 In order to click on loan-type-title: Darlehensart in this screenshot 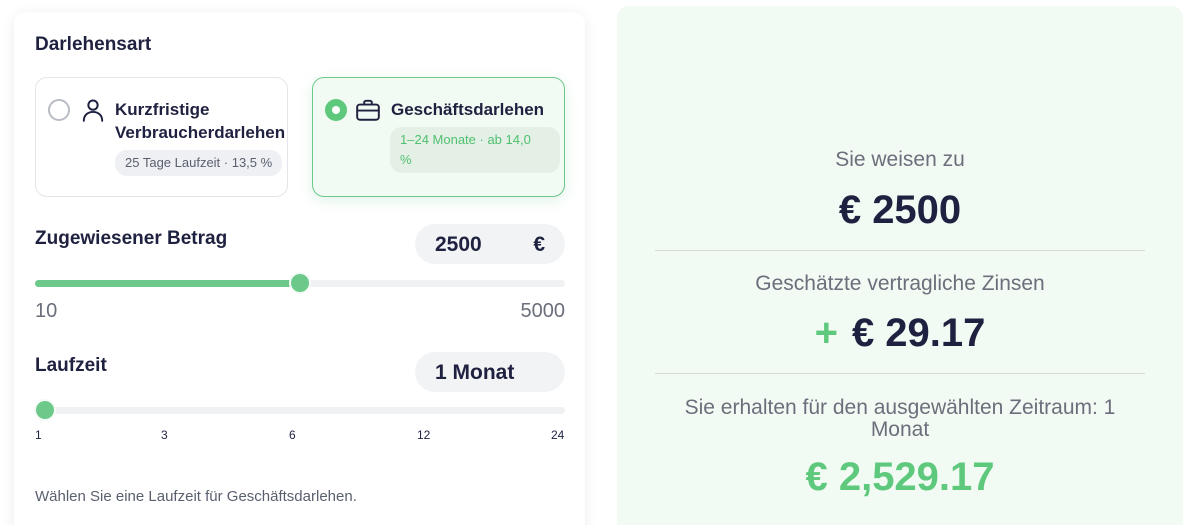, I will do `click(93, 44)`.